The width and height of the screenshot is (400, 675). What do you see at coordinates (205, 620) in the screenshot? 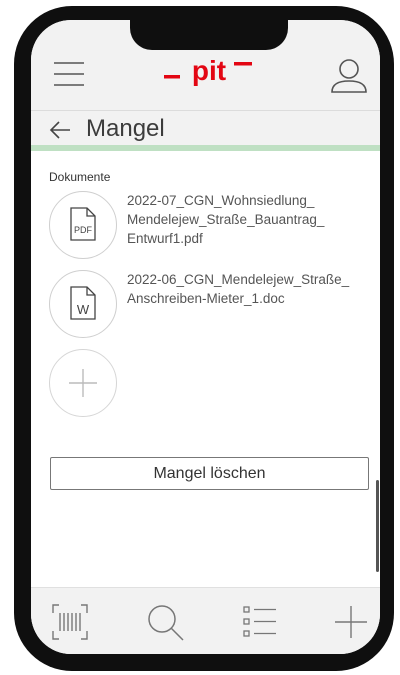
I see `bottom-nav` at bounding box center [205, 620].